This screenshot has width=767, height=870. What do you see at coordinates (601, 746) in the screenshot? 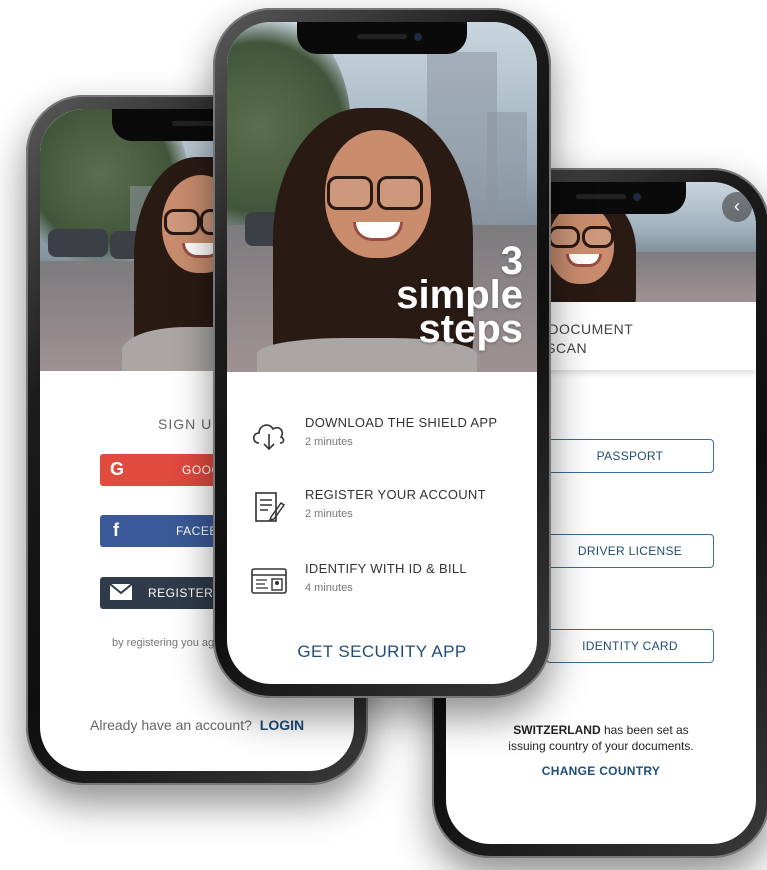
I see `country-text-2: issuing country of your documents.` at bounding box center [601, 746].